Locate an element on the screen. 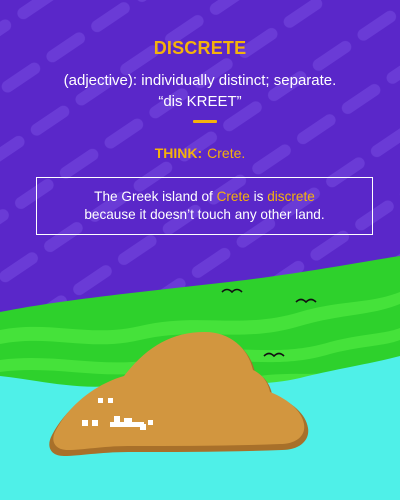 The height and width of the screenshot is (500, 400). vocabulary-word: DISCRETE is located at coordinates (200, 48).